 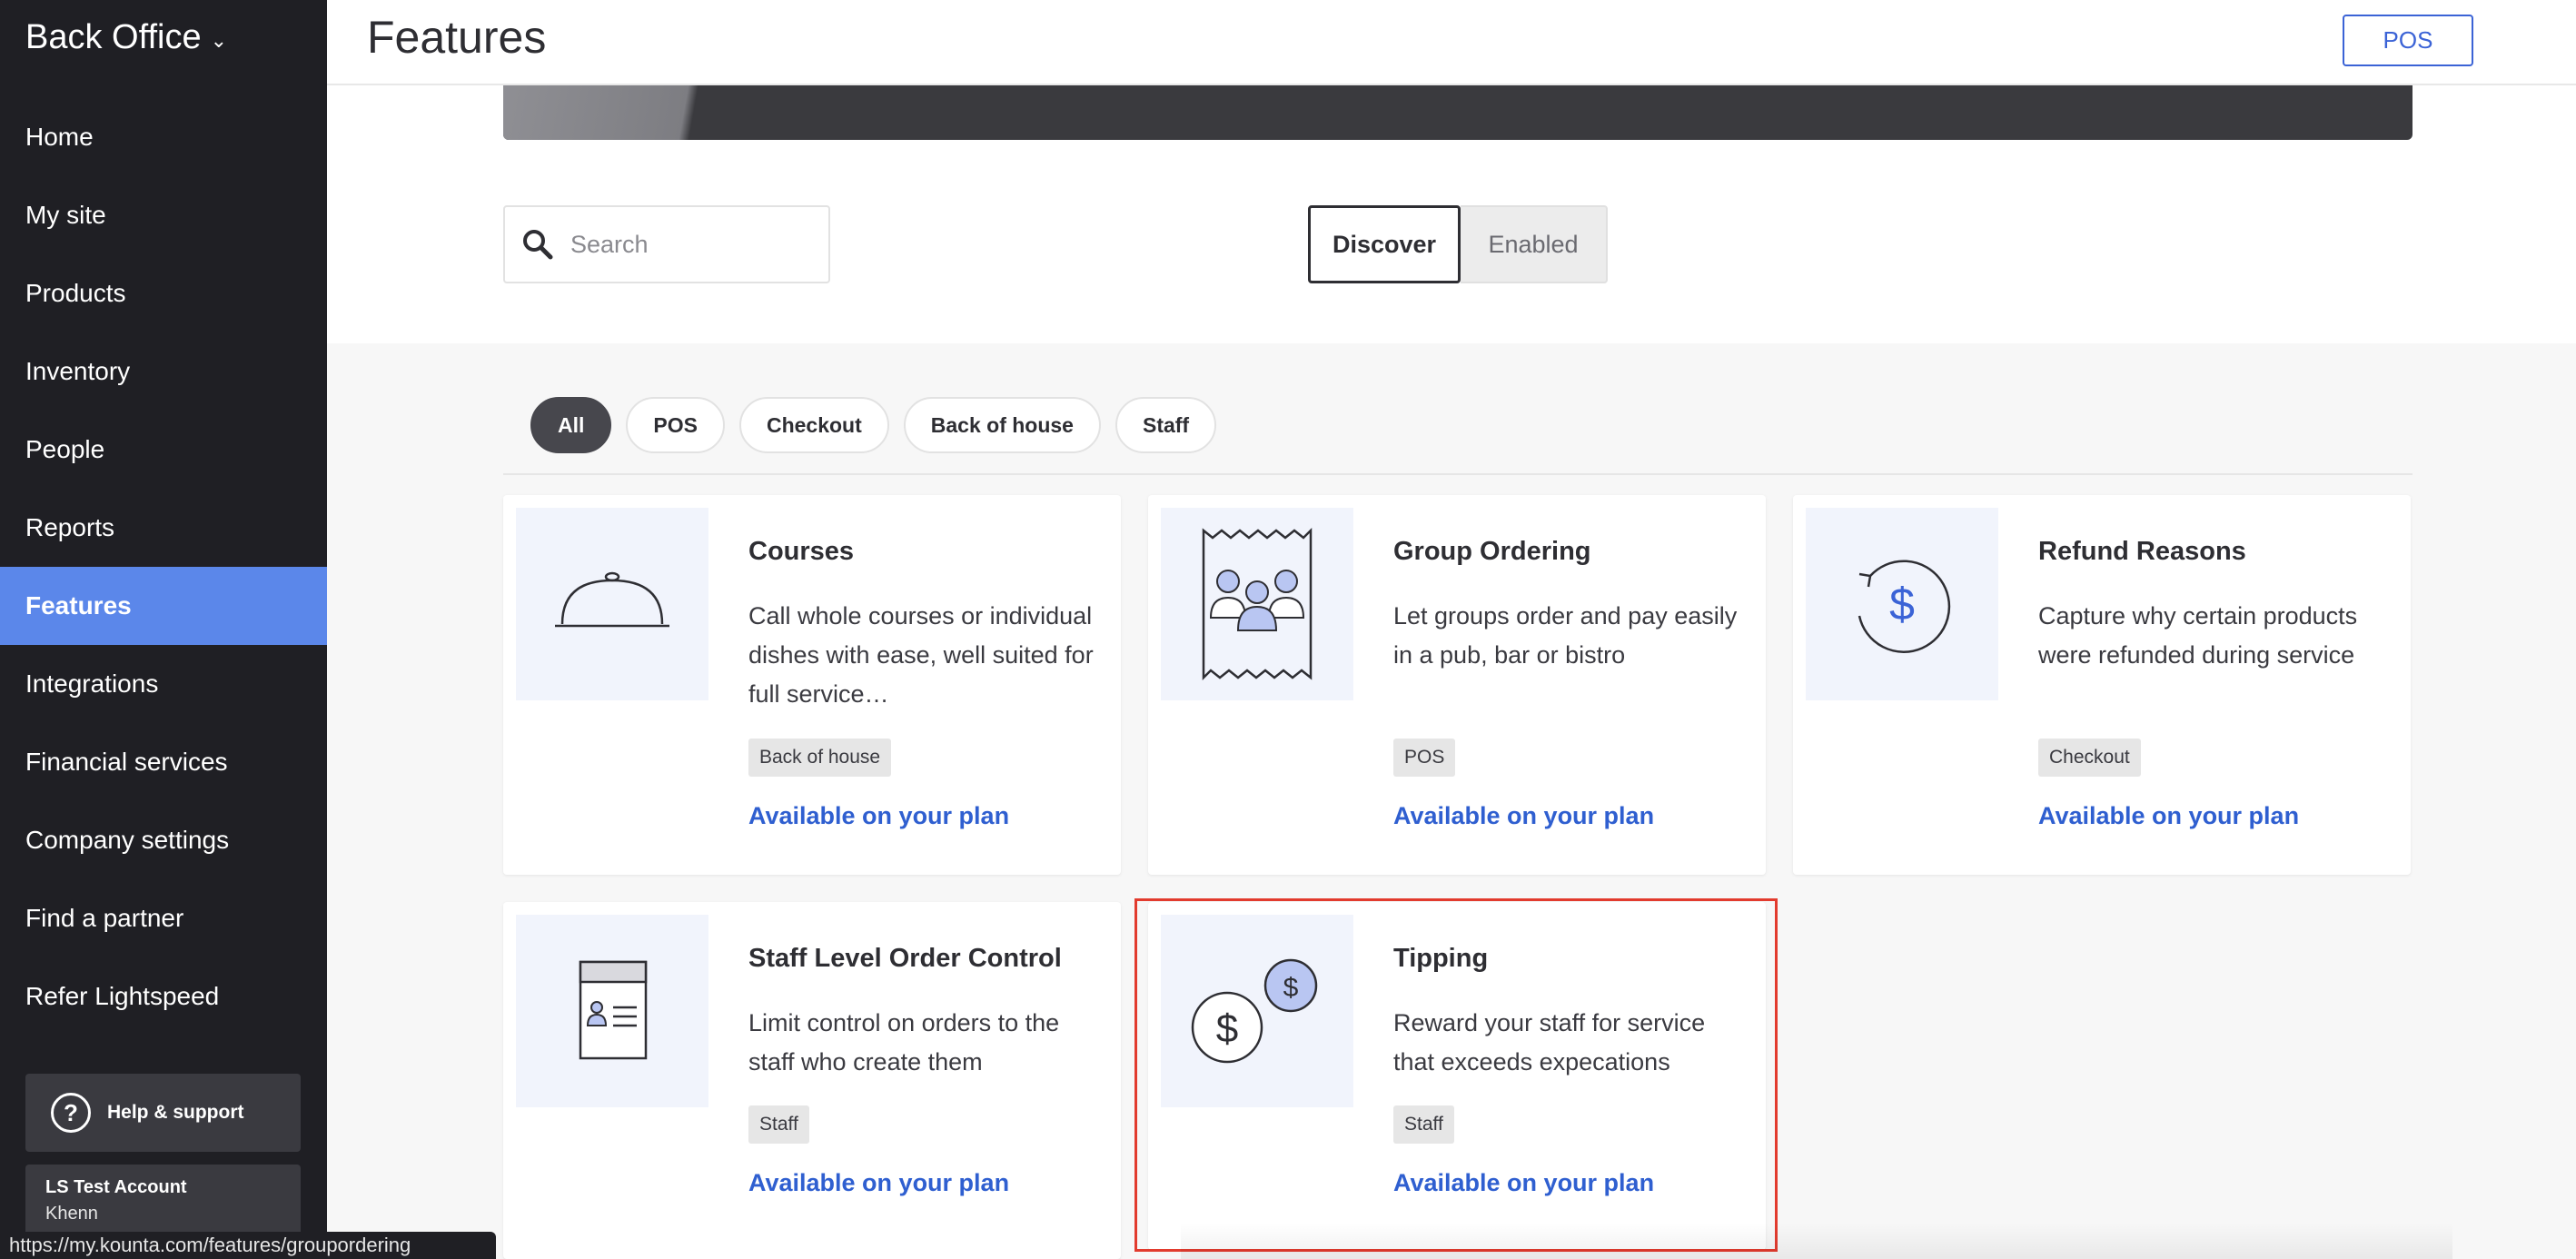 I want to click on scroll-shadow, so click(x=1816, y=1241).